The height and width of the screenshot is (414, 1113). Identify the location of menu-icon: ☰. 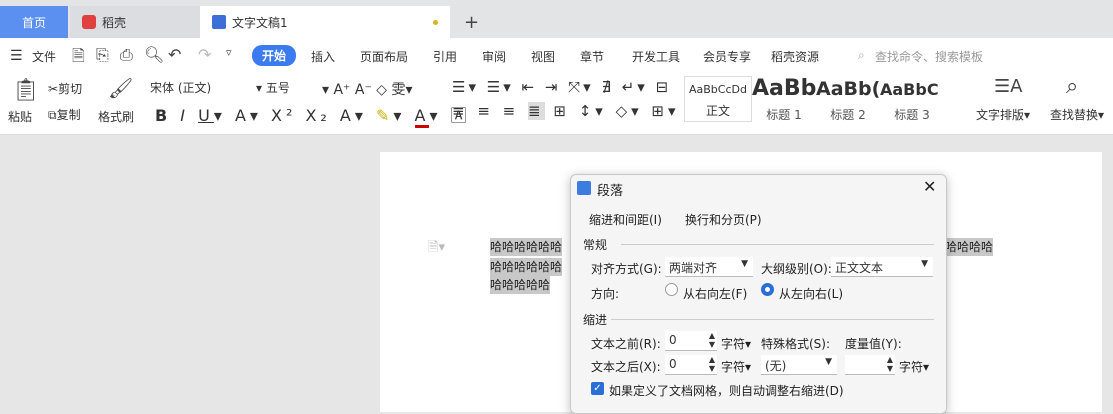
(16, 56).